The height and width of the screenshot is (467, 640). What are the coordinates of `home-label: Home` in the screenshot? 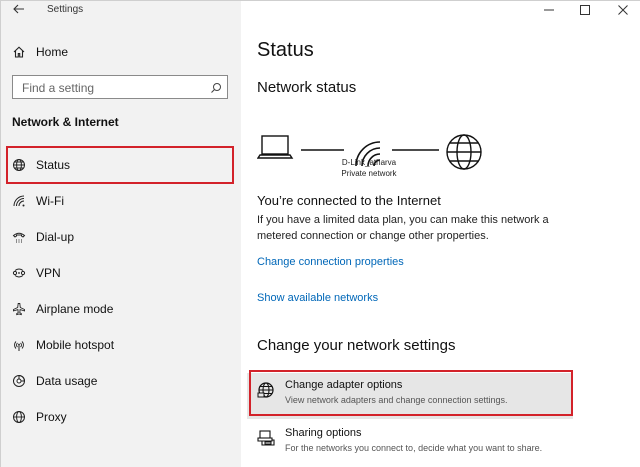 It's located at (52, 52).